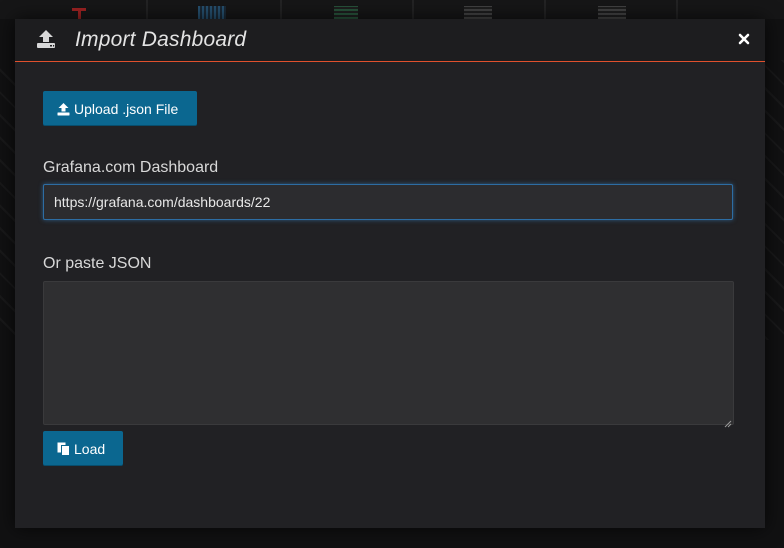 Image resolution: width=784 pixels, height=548 pixels. I want to click on load-button: Load, so click(83, 448).